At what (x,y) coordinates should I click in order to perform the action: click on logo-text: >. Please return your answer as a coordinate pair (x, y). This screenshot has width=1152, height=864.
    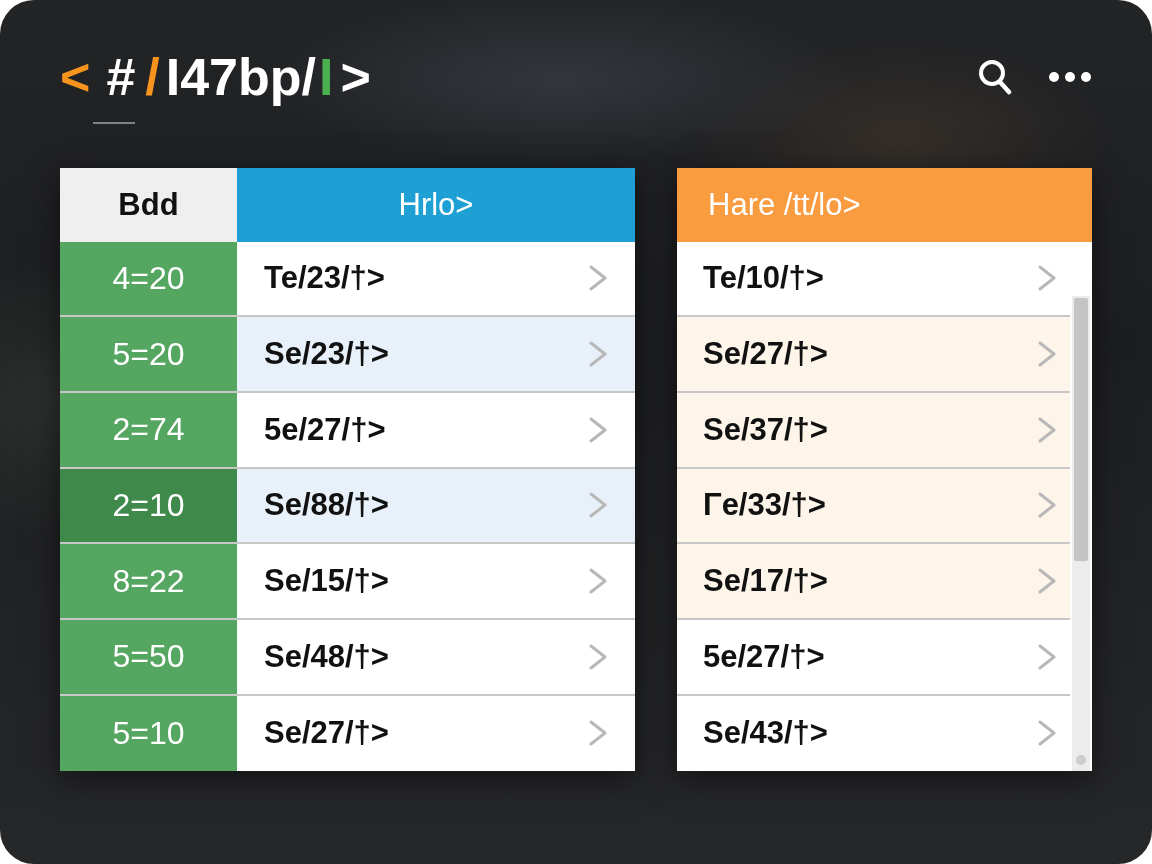
    Looking at the image, I should click on (355, 77).